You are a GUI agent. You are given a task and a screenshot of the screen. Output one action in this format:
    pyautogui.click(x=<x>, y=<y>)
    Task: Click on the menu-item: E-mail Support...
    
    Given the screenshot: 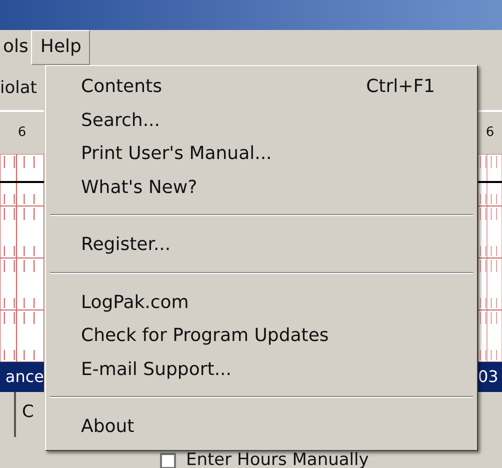 What is the action you would take?
    pyautogui.click(x=261, y=369)
    